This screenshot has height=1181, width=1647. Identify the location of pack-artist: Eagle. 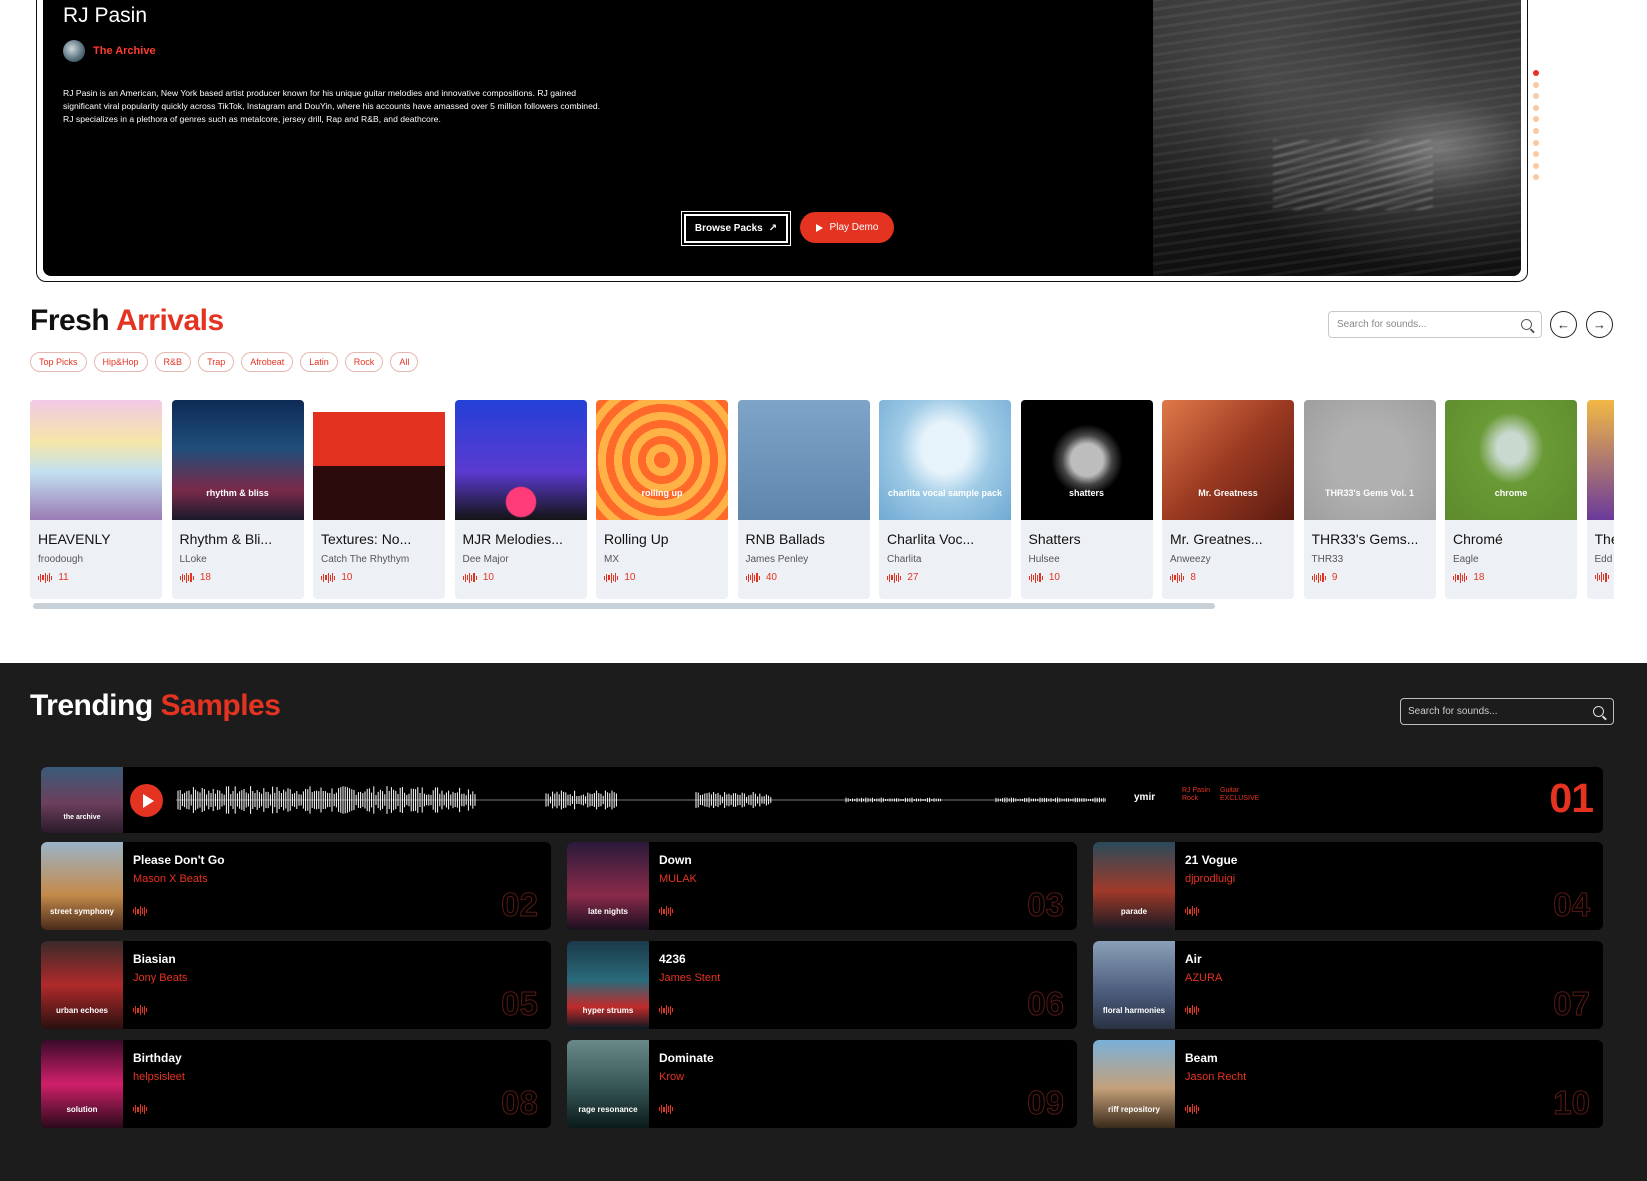
(1466, 559).